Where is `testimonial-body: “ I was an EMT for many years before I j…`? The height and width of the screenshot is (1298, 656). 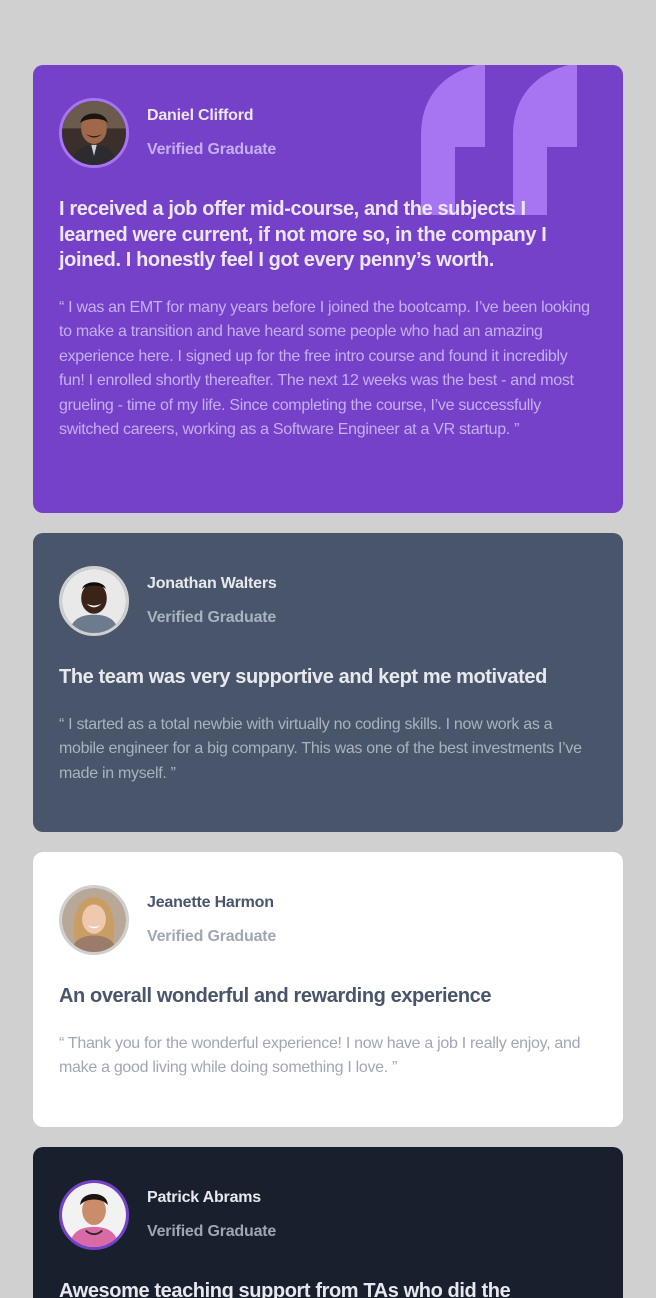 testimonial-body: “ I was an EMT for many years before I j… is located at coordinates (324, 368).